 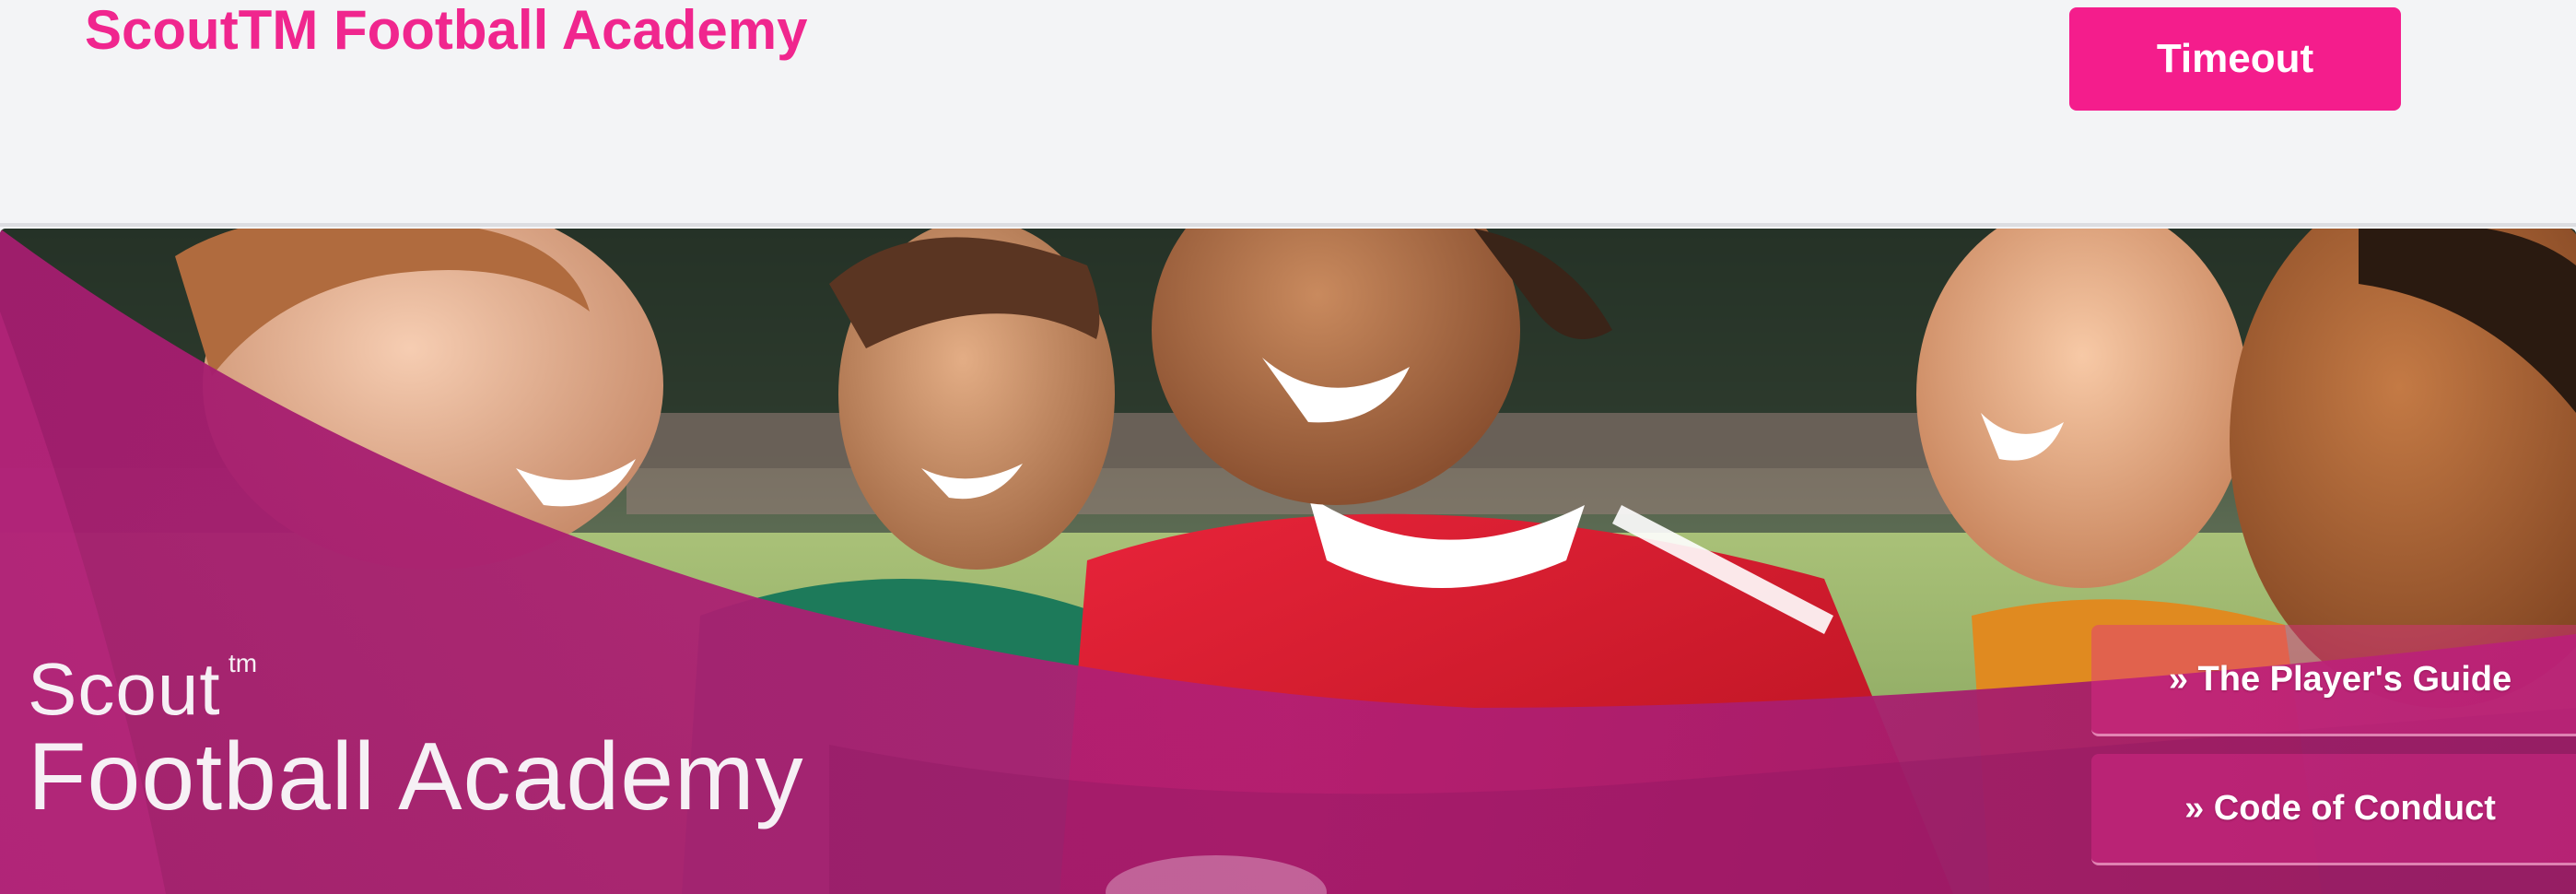 What do you see at coordinates (446, 30) in the screenshot?
I see `site-title: ScoutTM Football Academy` at bounding box center [446, 30].